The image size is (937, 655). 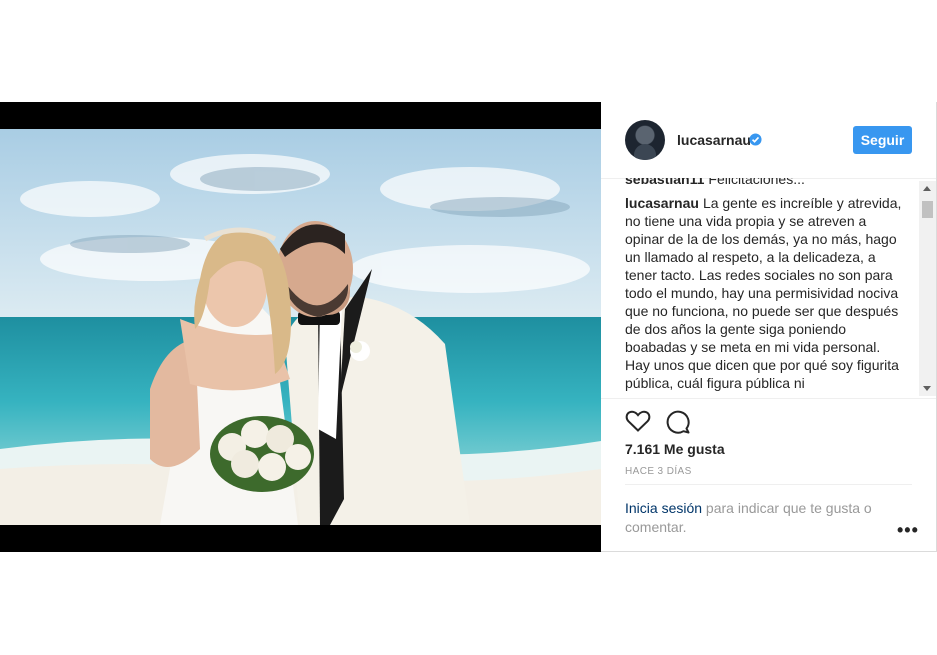 I want to click on username-link: lucasarnau, so click(x=714, y=140).